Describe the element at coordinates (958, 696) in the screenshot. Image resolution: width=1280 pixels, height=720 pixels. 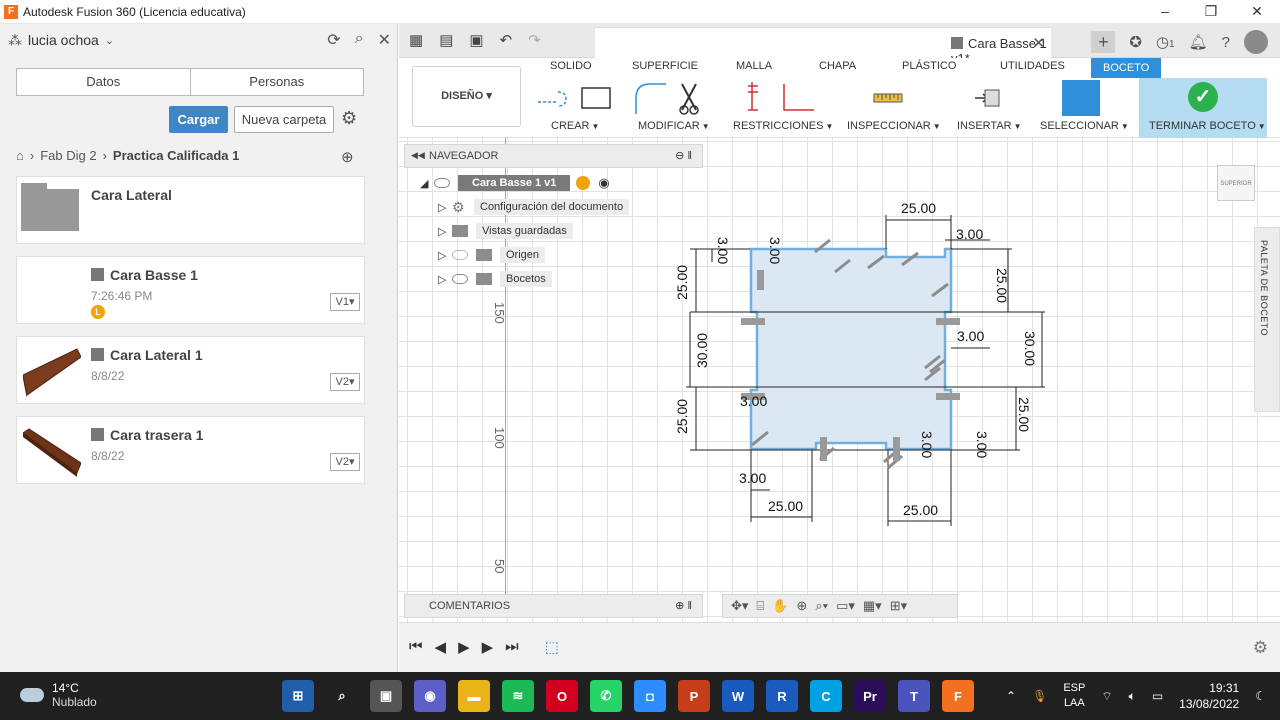
I see `fusion-icon: F` at that location.